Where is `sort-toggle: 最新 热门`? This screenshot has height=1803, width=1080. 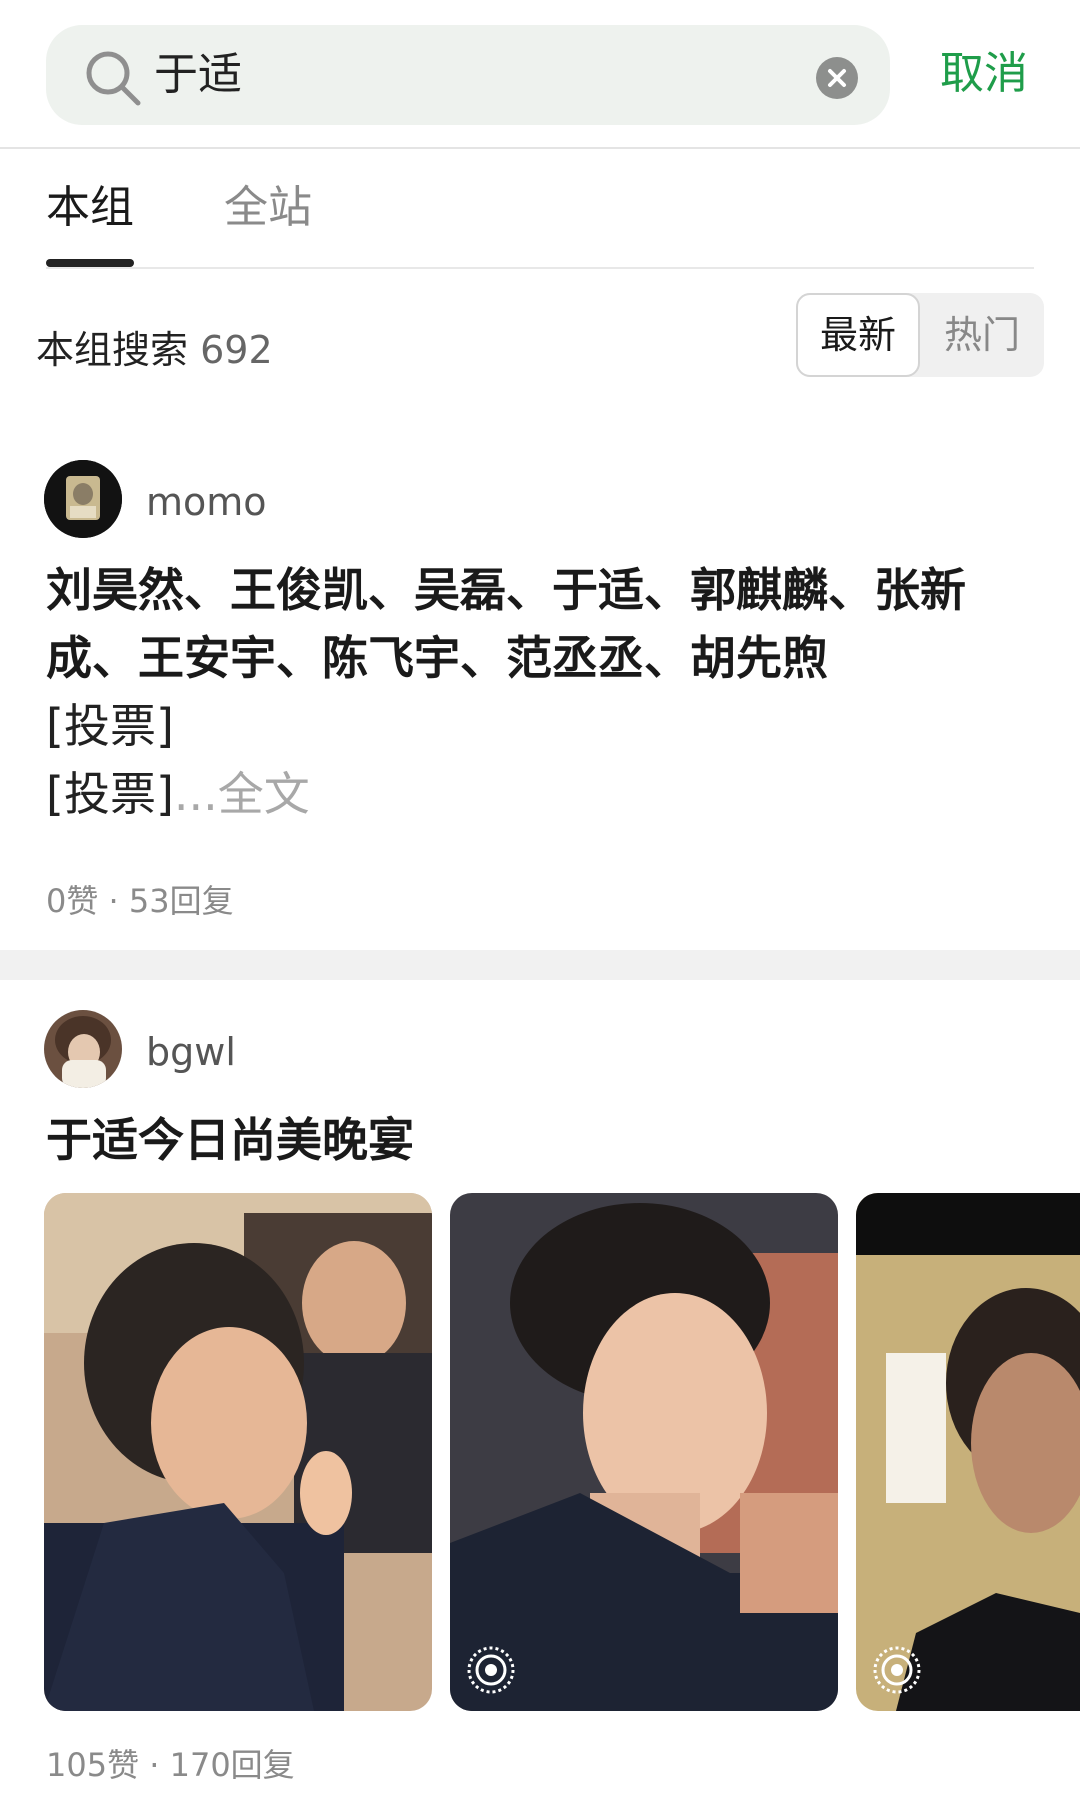 sort-toggle: 最新 热门 is located at coordinates (920, 335).